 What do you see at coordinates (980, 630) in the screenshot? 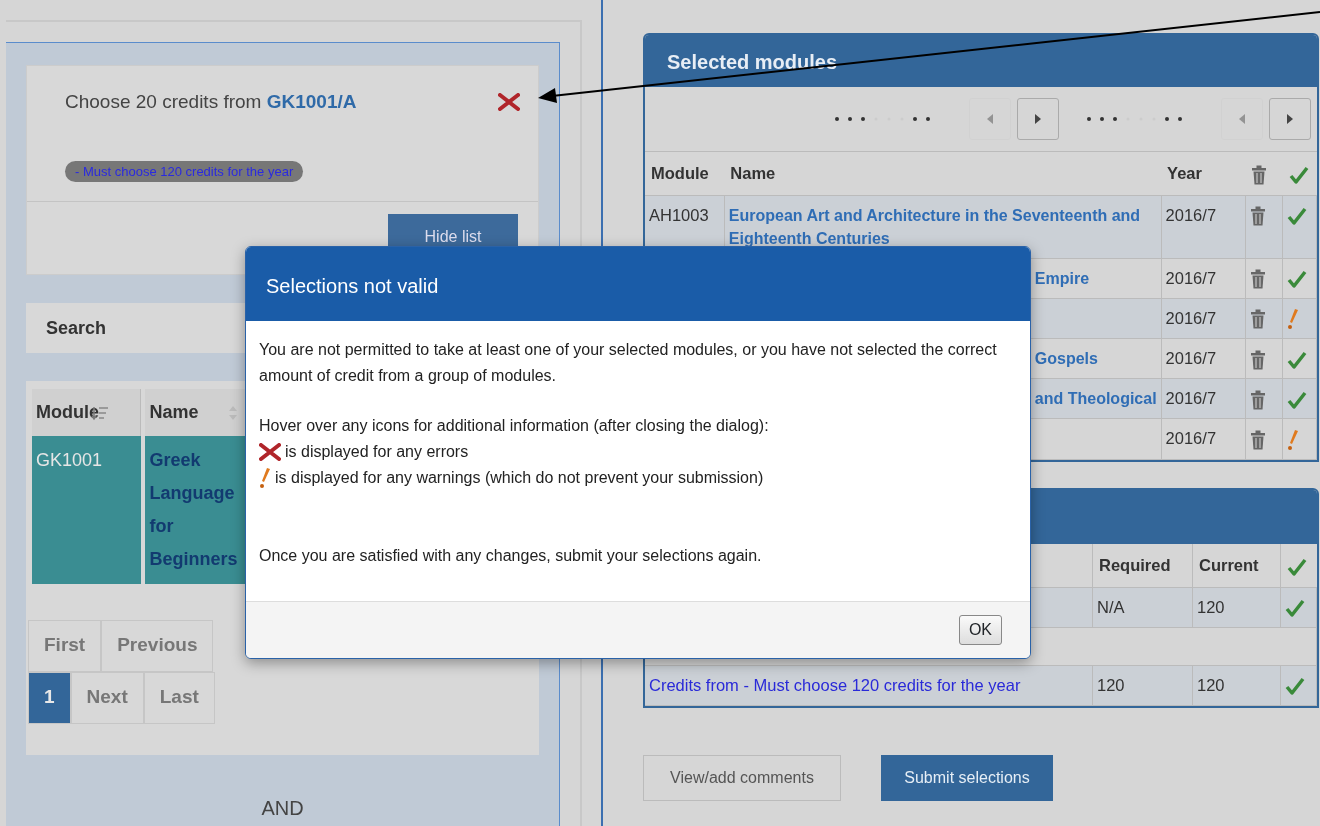
I see `ok-button: OK` at bounding box center [980, 630].